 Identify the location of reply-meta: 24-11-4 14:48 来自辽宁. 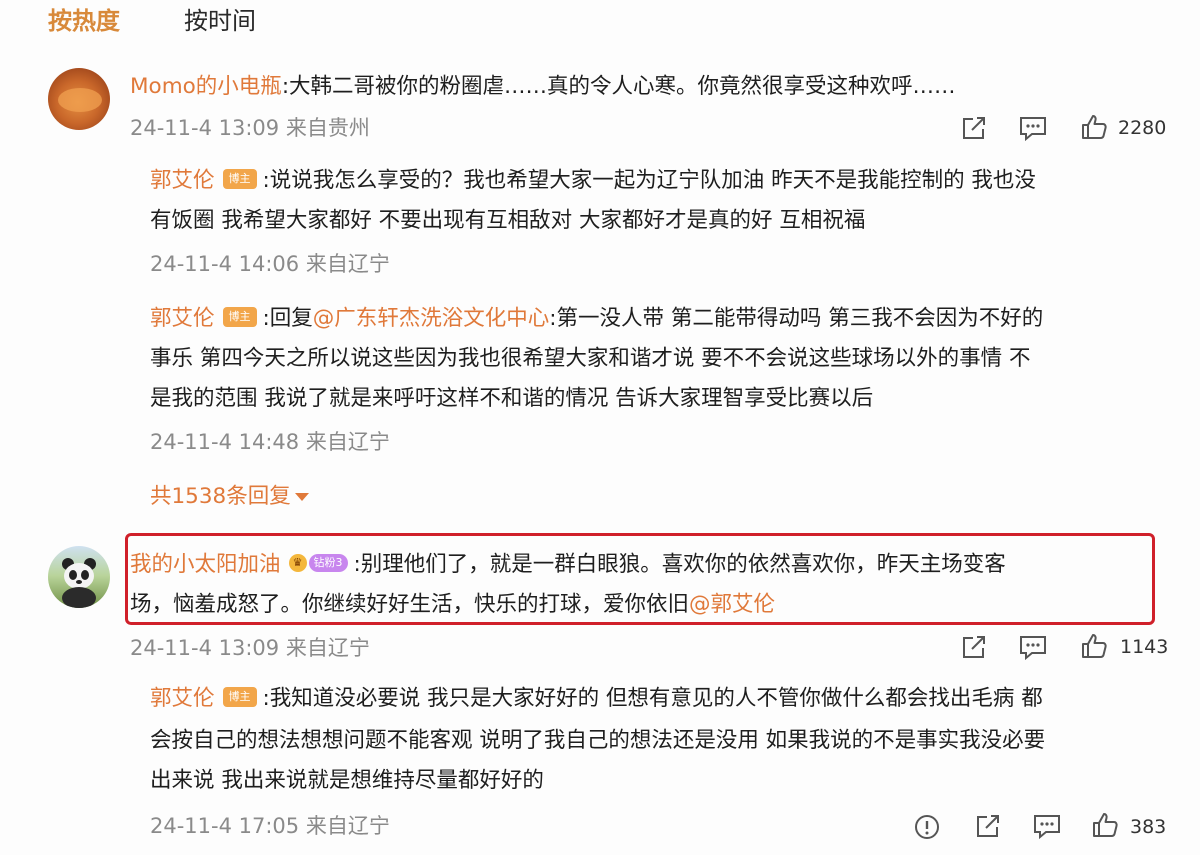
(270, 442).